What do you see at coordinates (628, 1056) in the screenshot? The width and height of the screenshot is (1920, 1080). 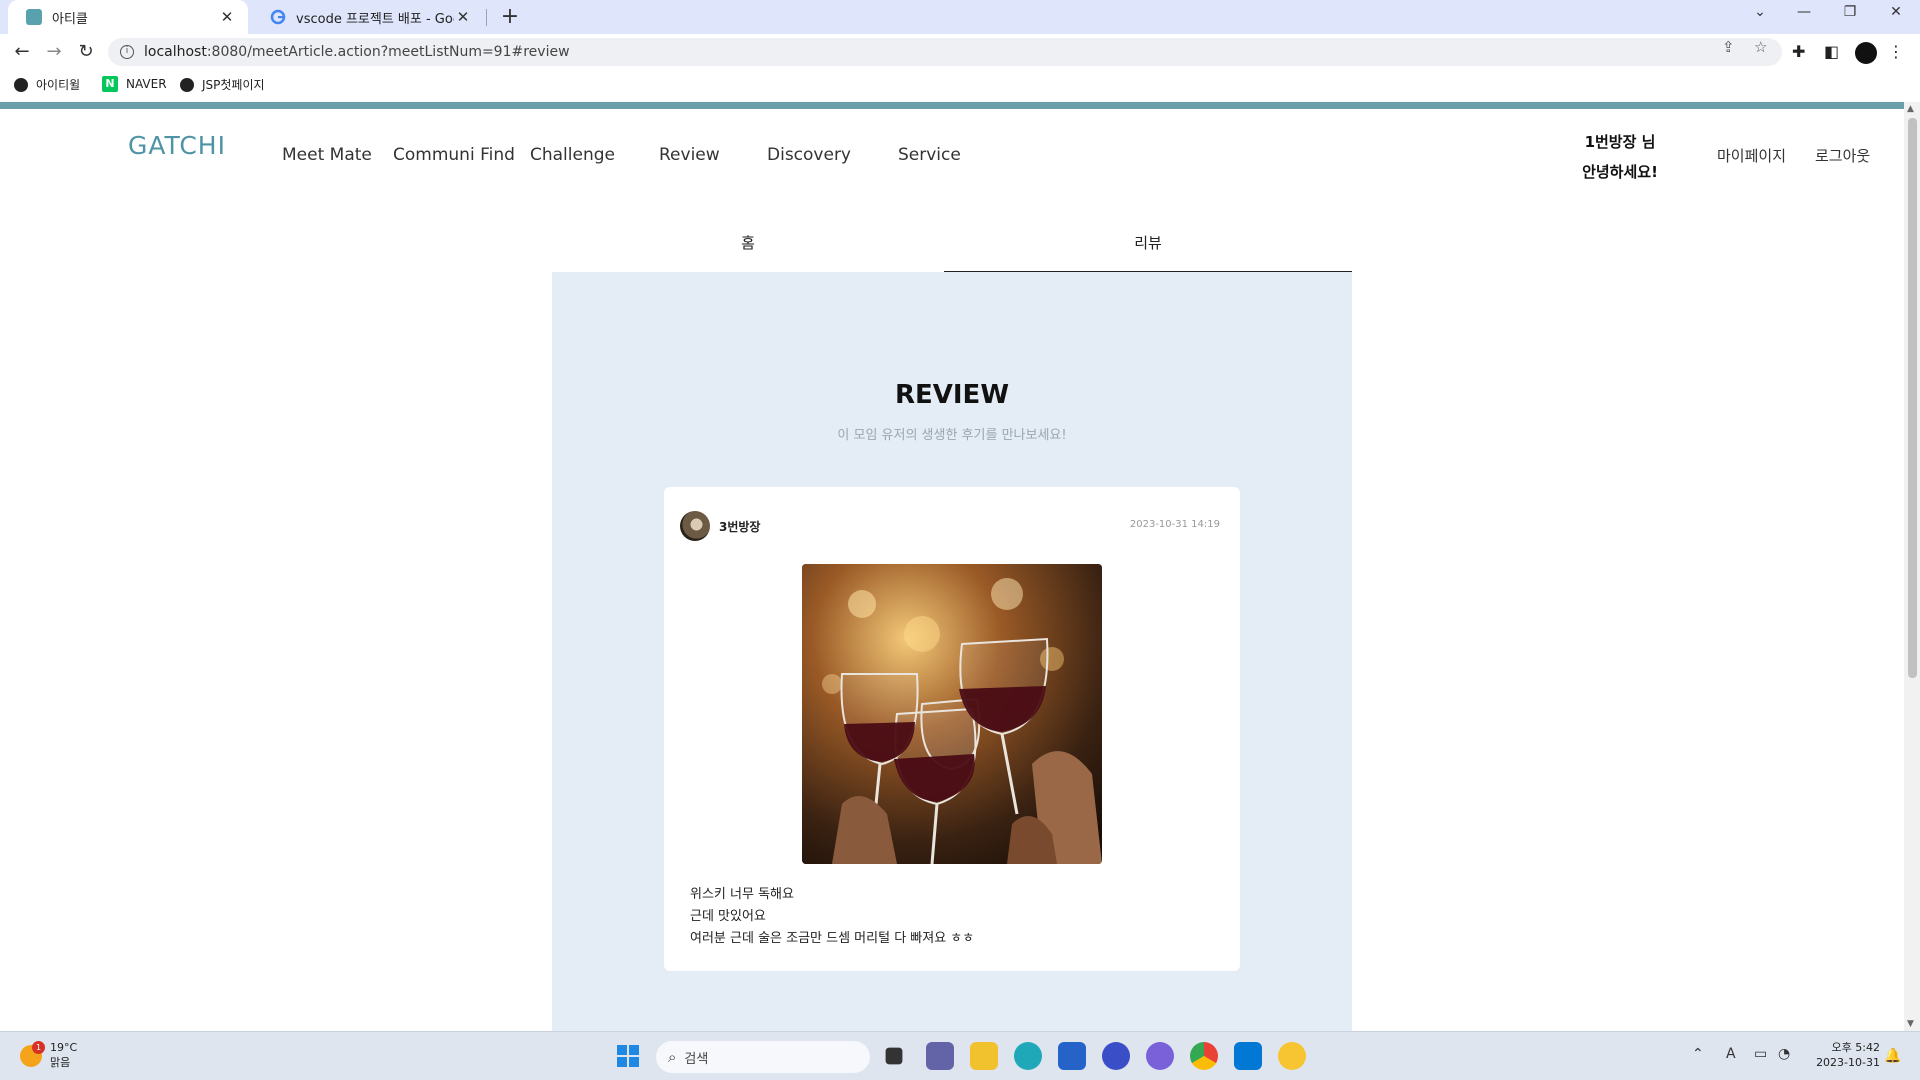 I see `windows-start-icon` at bounding box center [628, 1056].